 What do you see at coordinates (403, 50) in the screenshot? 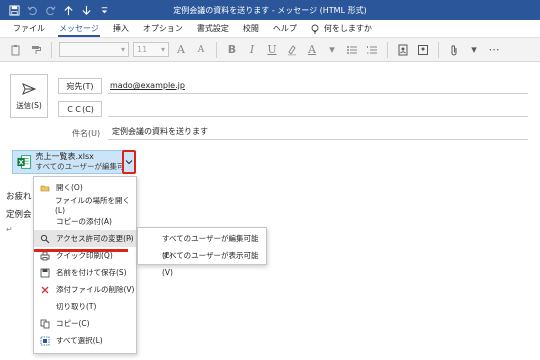
I see `address-book-icon` at bounding box center [403, 50].